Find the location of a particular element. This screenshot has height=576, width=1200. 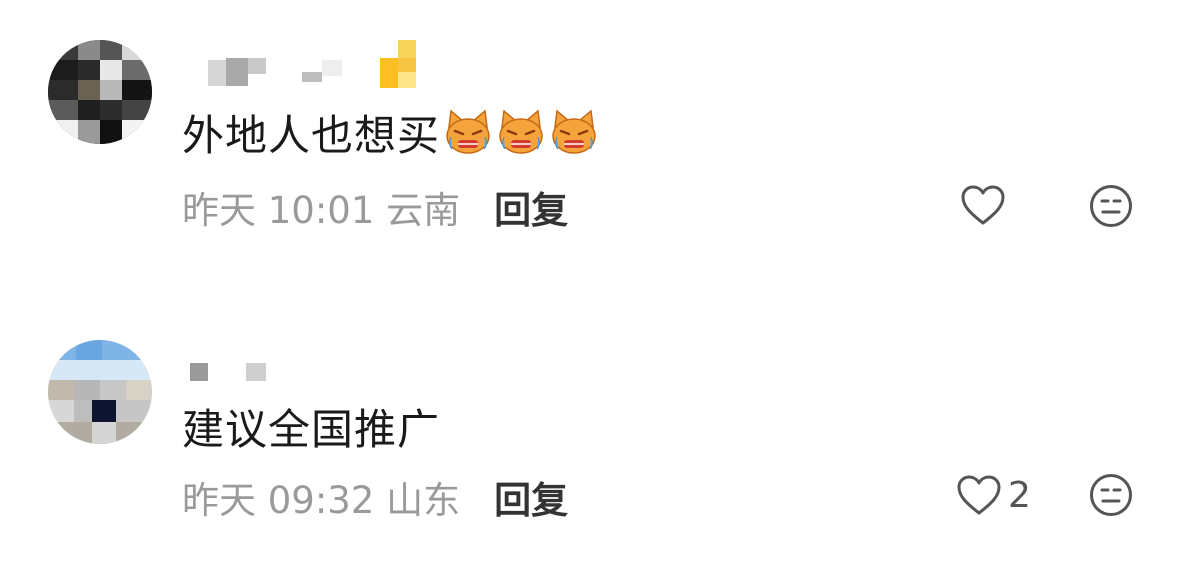

like-button is located at coordinates (986, 205).